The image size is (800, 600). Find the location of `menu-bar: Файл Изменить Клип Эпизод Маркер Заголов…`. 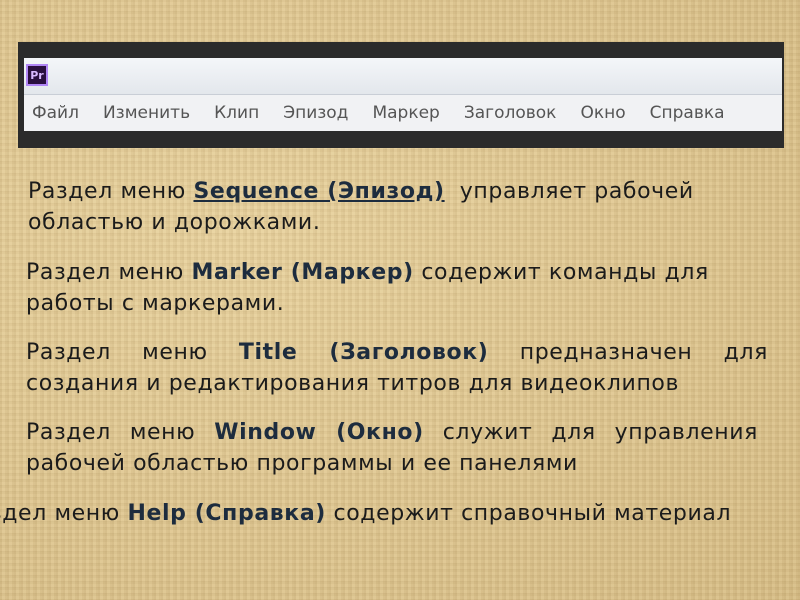

menu-bar: Файл Изменить Клип Эпизод Маркер Заголов… is located at coordinates (403, 113).